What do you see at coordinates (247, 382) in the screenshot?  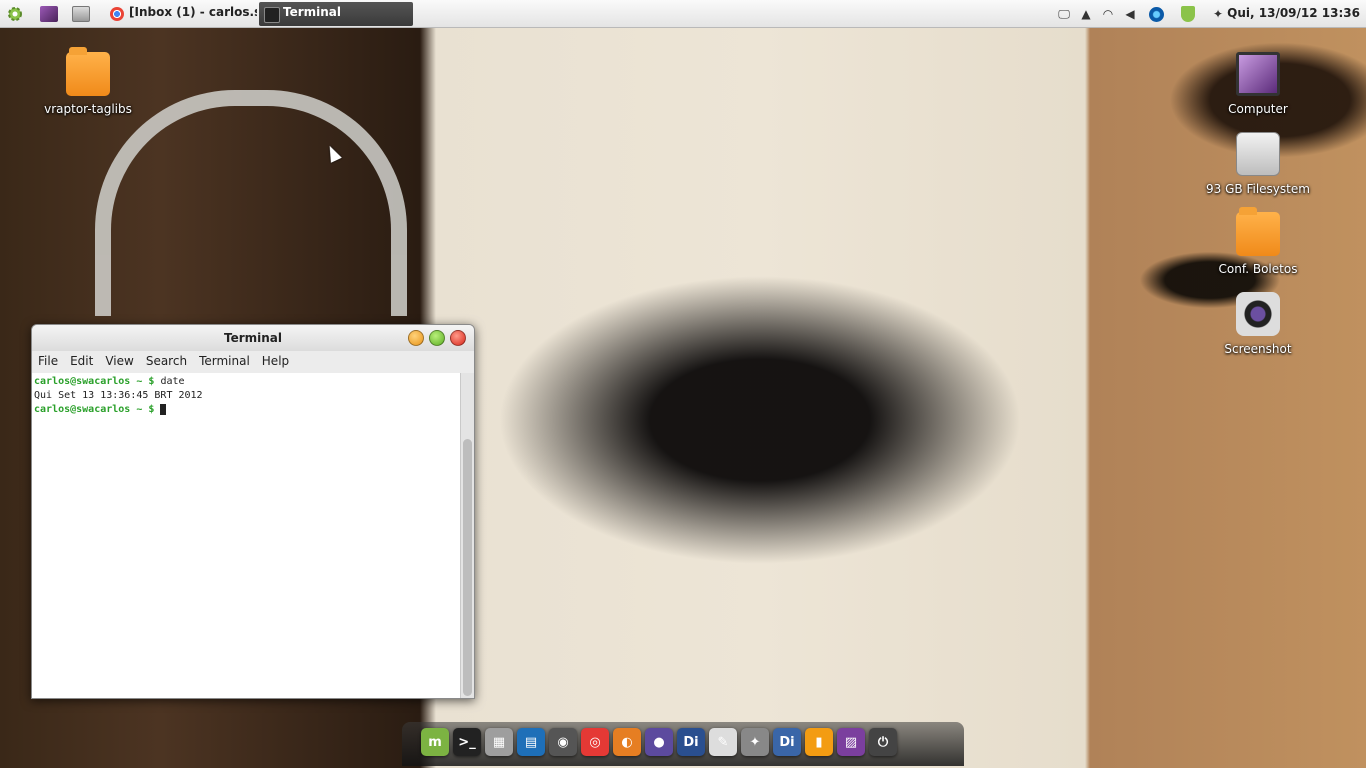 I see `terminal-line: carlos@swacarlos ~ $ date` at bounding box center [247, 382].